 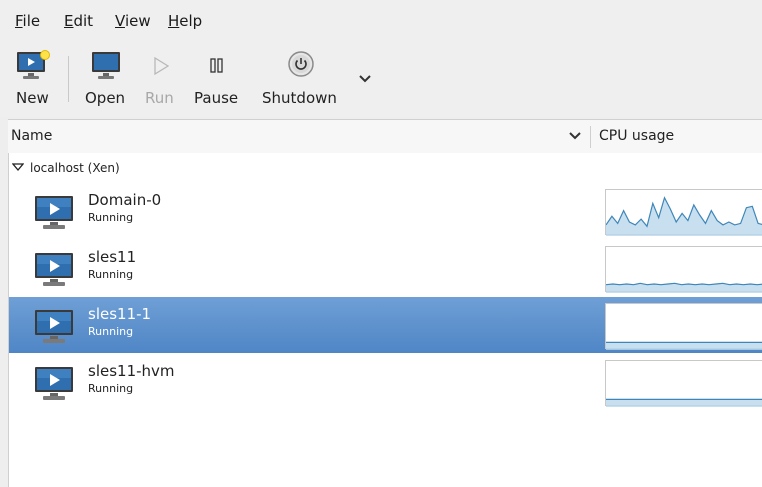 I want to click on menu-file: File, so click(x=27, y=21).